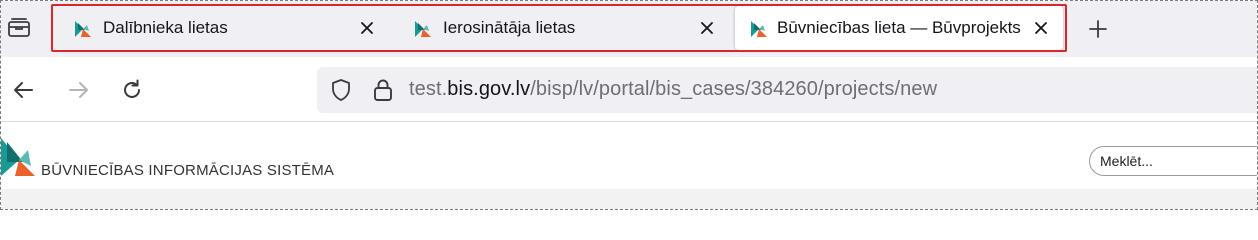 Image resolution: width=1258 pixels, height=240 pixels. I want to click on new-tab-button, so click(1098, 29).